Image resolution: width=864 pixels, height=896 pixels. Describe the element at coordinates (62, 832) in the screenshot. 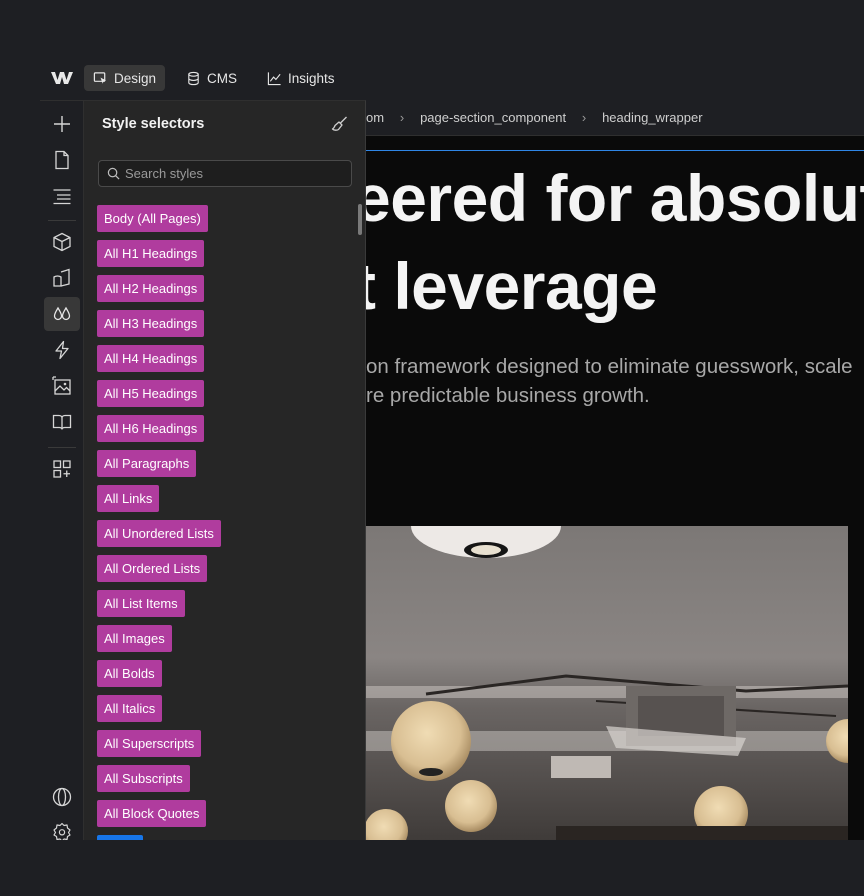

I see `settings-icon` at that location.